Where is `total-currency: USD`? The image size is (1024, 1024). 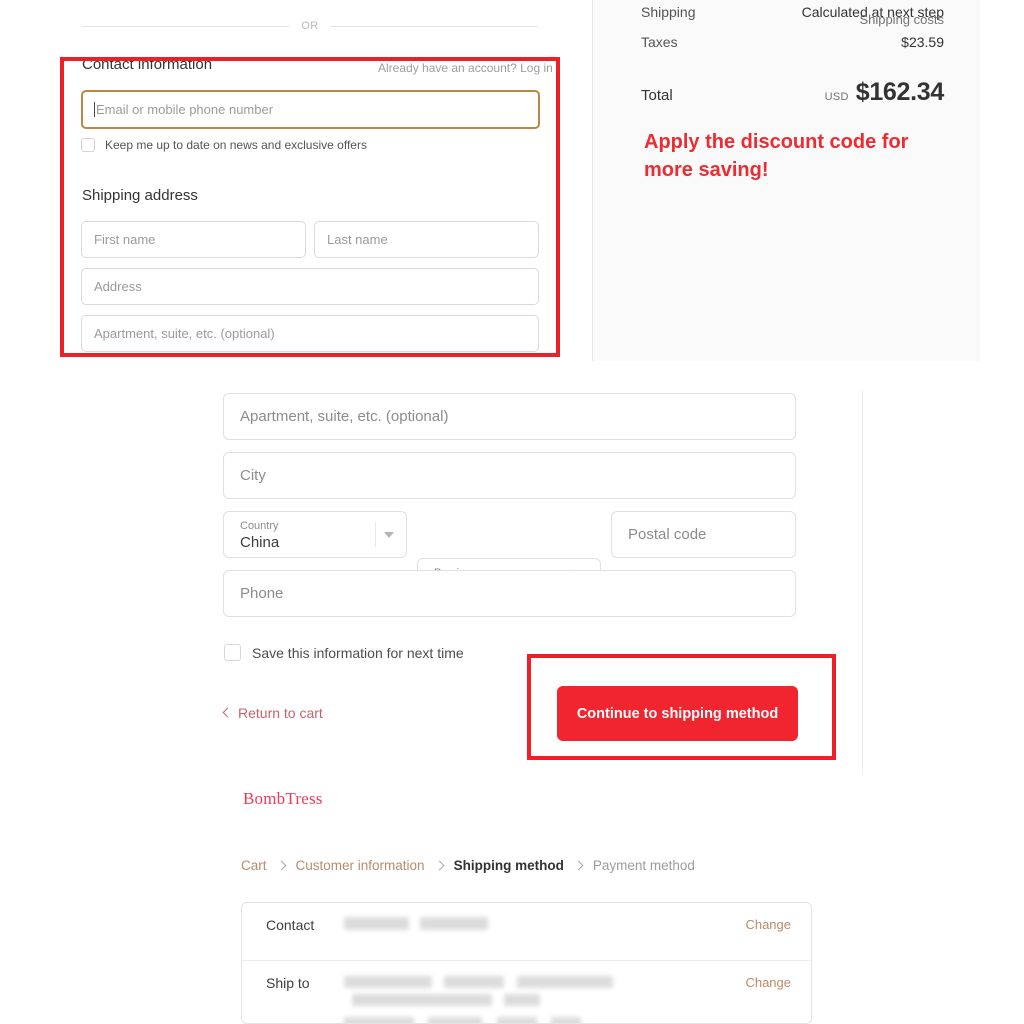
total-currency: USD is located at coordinates (836, 97).